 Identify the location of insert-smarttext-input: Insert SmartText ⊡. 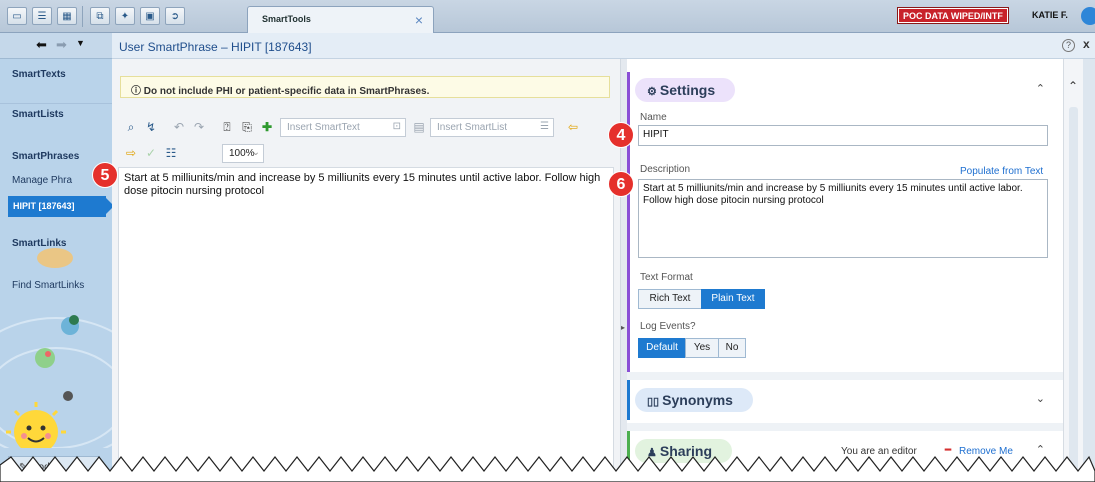
(343, 127).